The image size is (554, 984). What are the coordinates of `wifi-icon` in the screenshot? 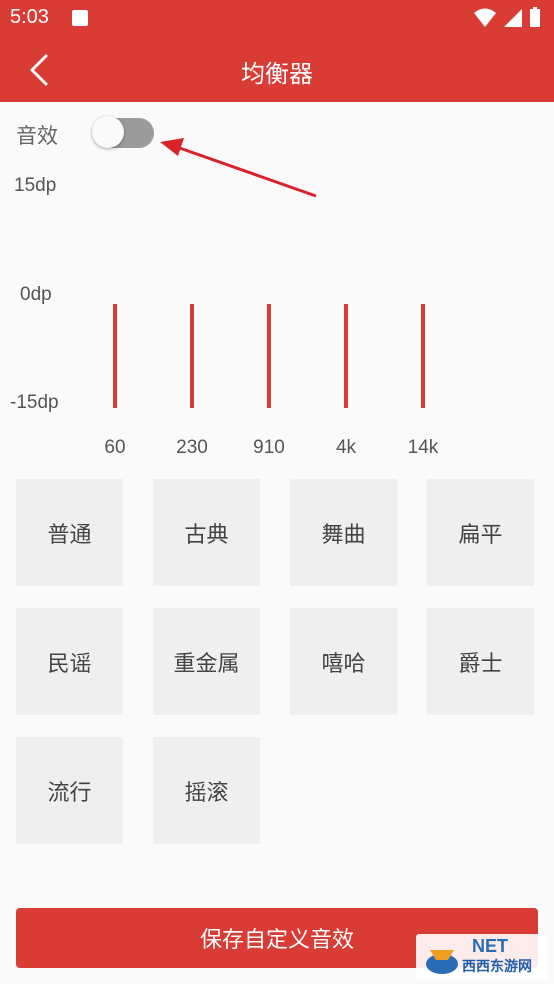 It's located at (485, 17).